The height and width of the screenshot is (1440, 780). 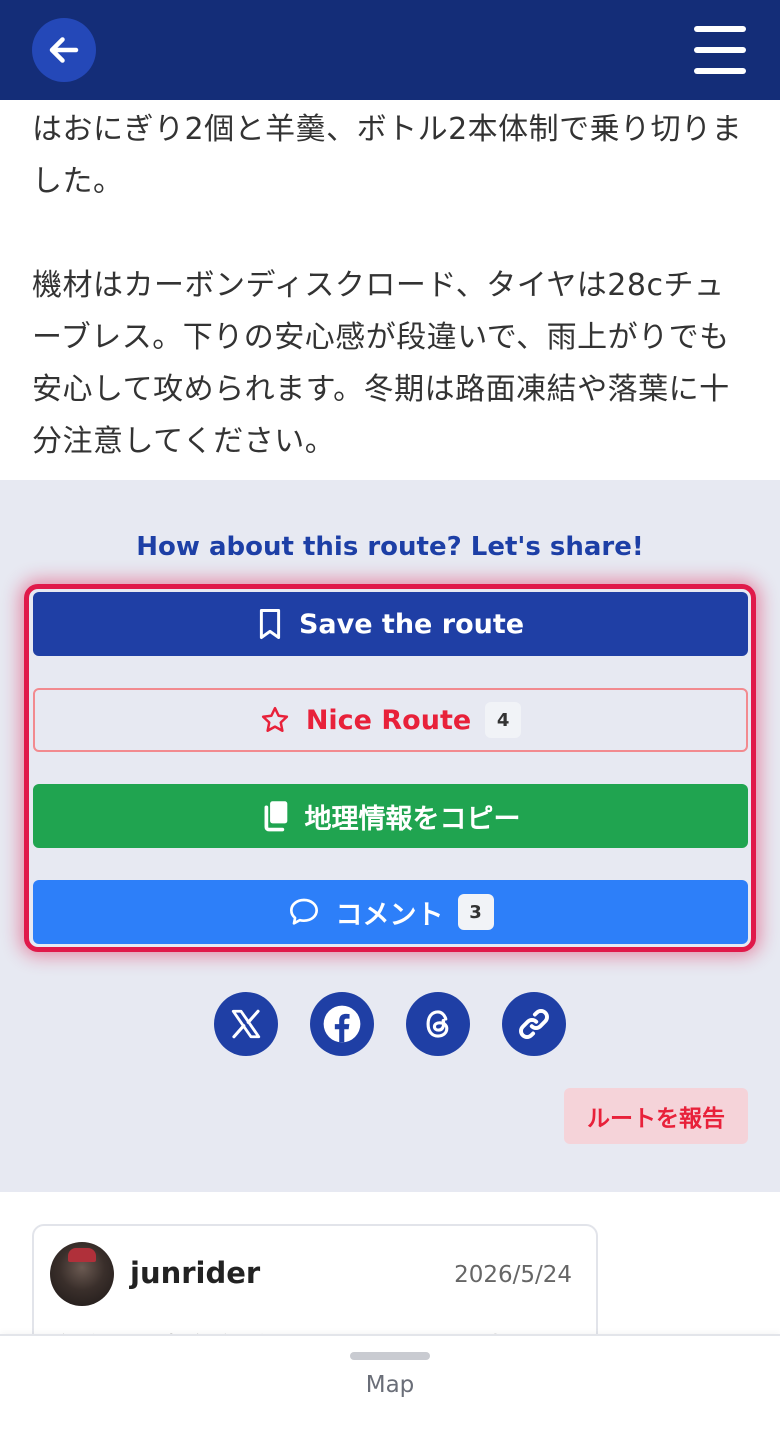 I want to click on nice-route-button: Nice Route 4, so click(x=390, y=720).